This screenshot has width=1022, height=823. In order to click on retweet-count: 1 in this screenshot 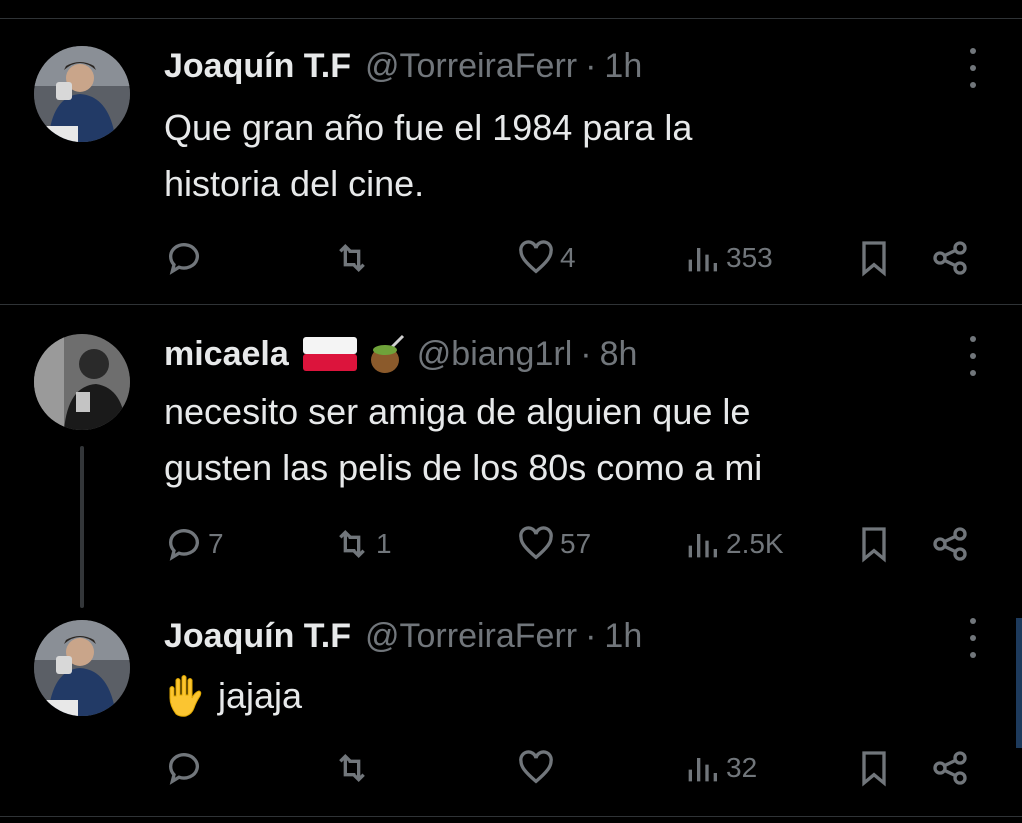, I will do `click(384, 543)`.